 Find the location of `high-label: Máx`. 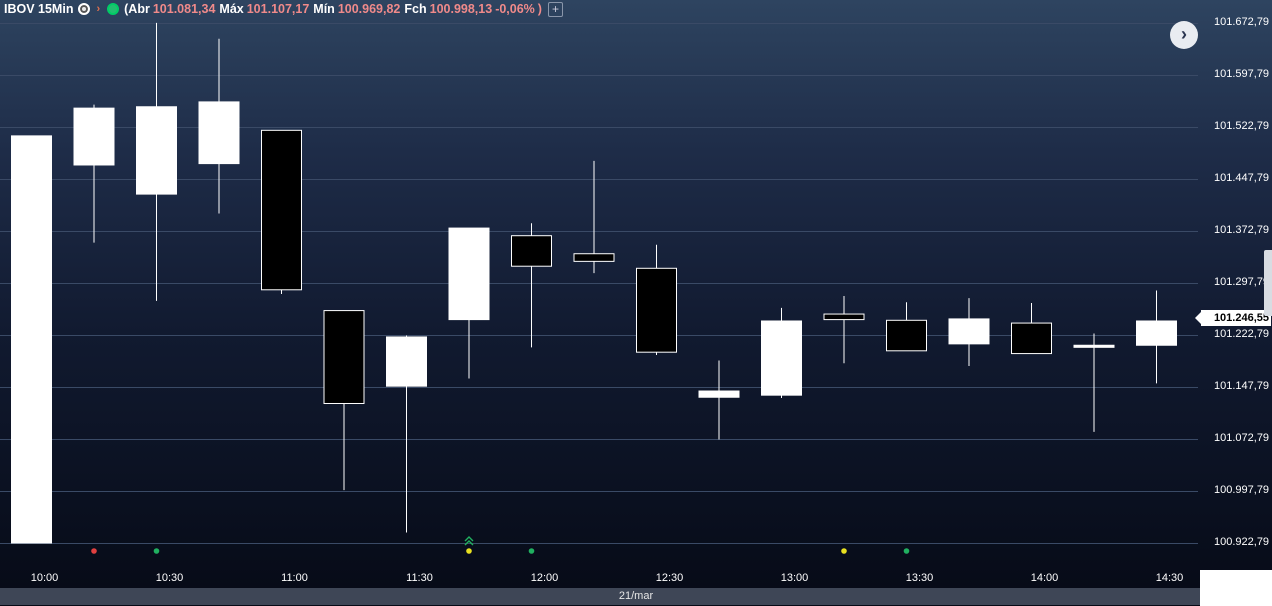

high-label: Máx is located at coordinates (231, 9).